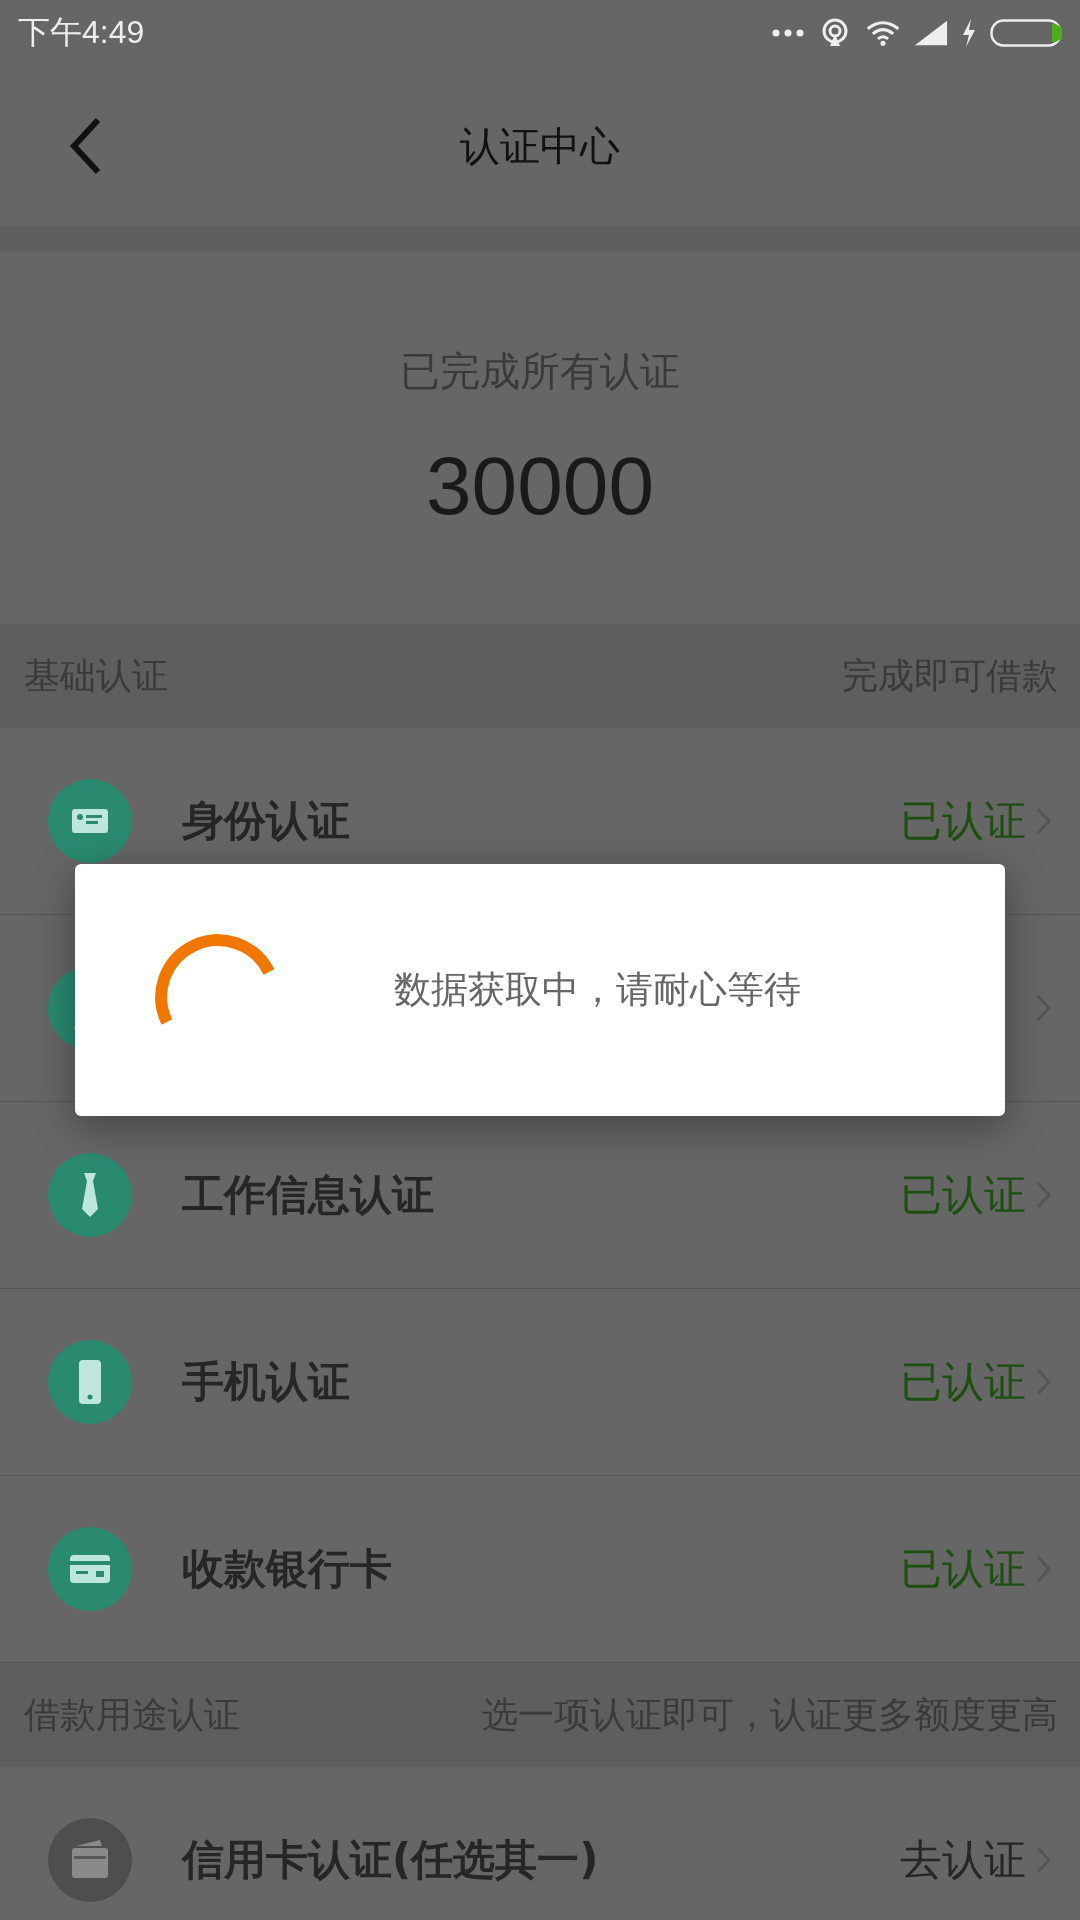  I want to click on phone-icon, so click(90, 1382).